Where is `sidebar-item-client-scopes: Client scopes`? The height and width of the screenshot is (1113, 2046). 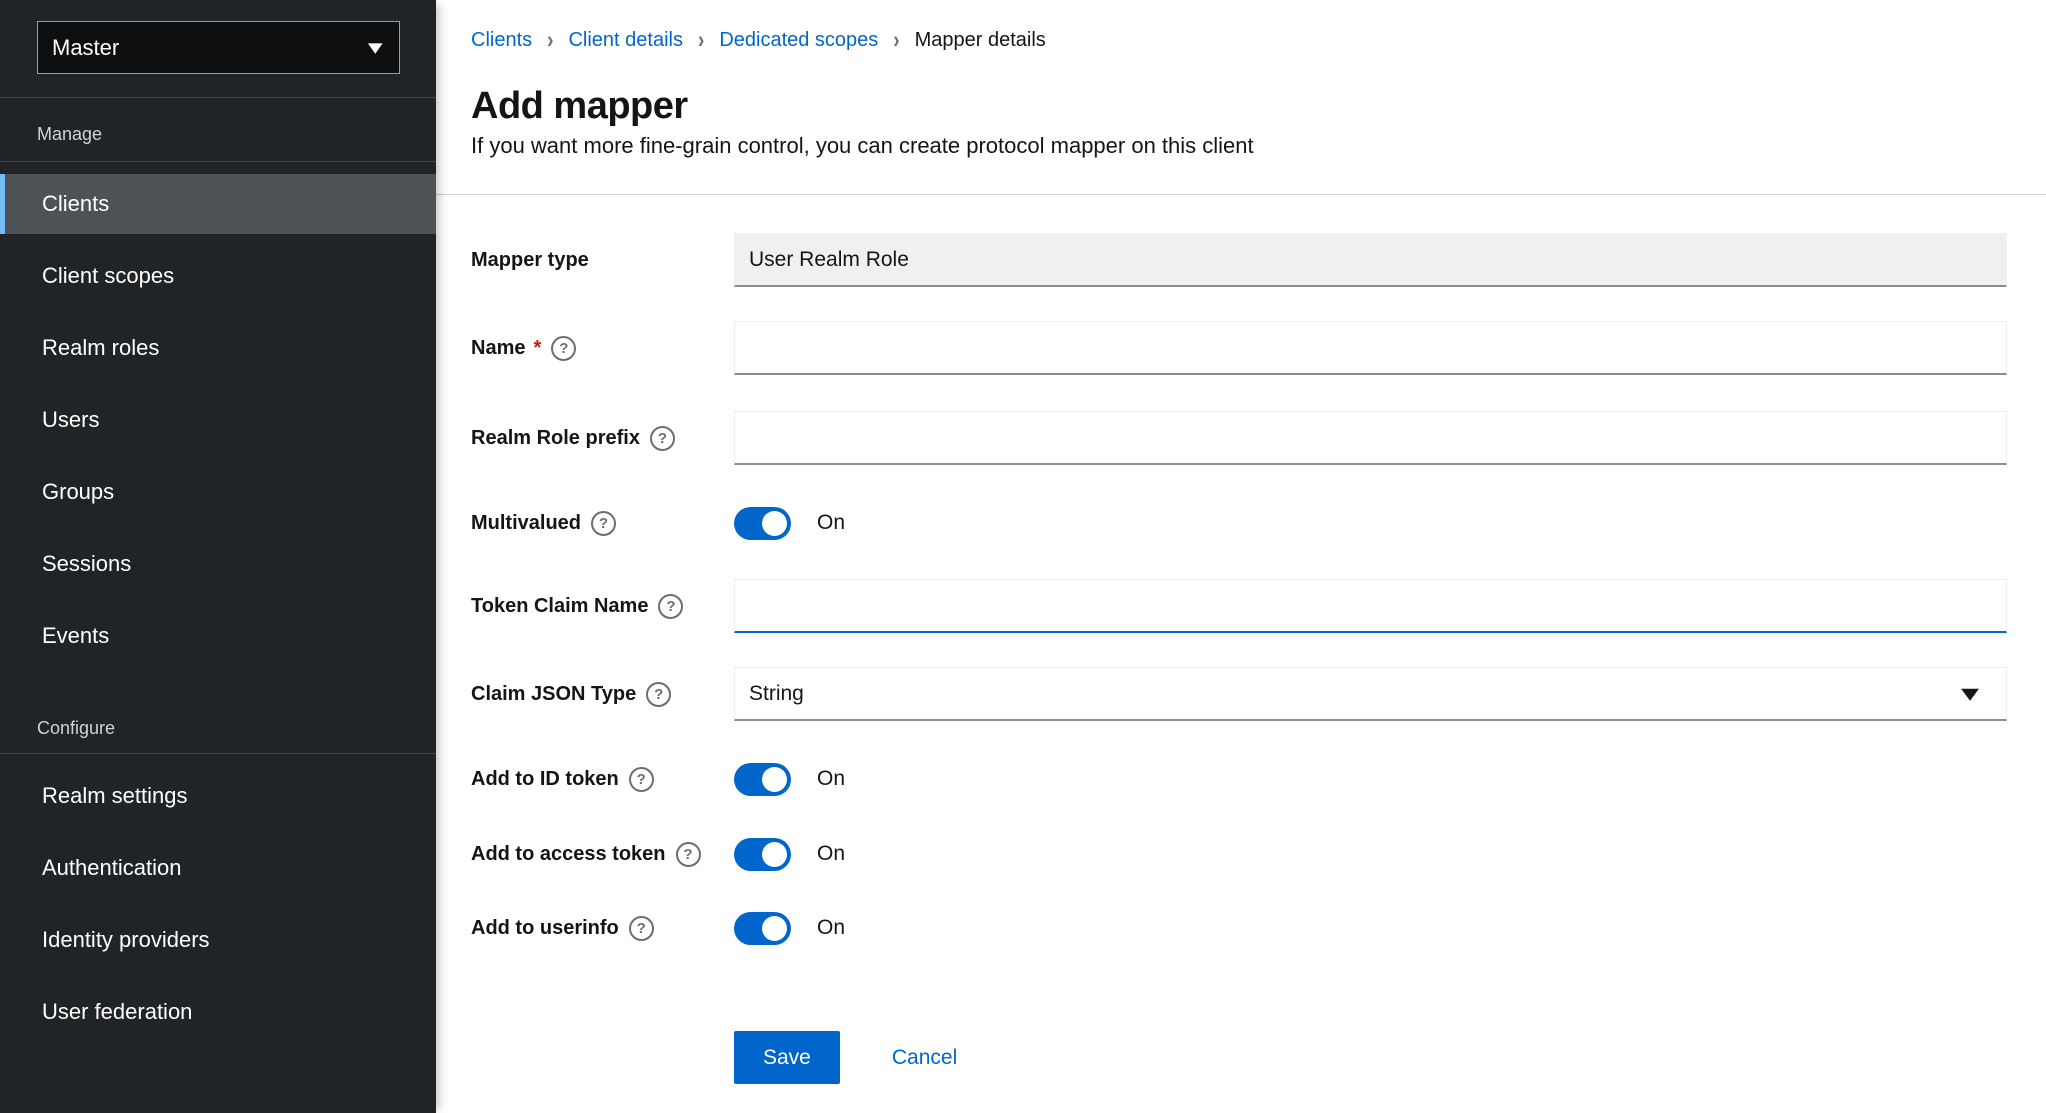
sidebar-item-client-scopes: Client scopes is located at coordinates (218, 276).